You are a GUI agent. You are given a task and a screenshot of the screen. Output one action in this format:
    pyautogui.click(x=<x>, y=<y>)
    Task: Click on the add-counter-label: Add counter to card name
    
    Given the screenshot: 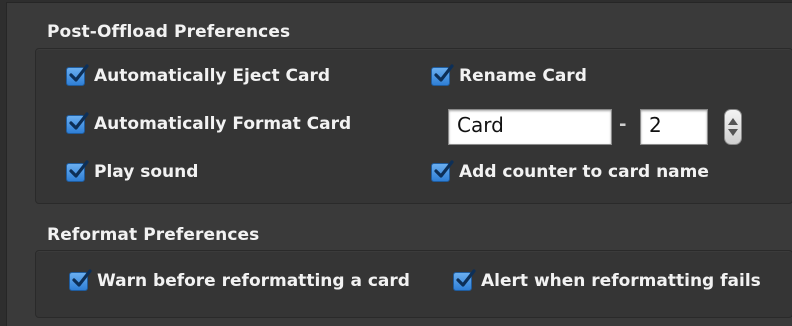 What is the action you would take?
    pyautogui.click(x=584, y=172)
    